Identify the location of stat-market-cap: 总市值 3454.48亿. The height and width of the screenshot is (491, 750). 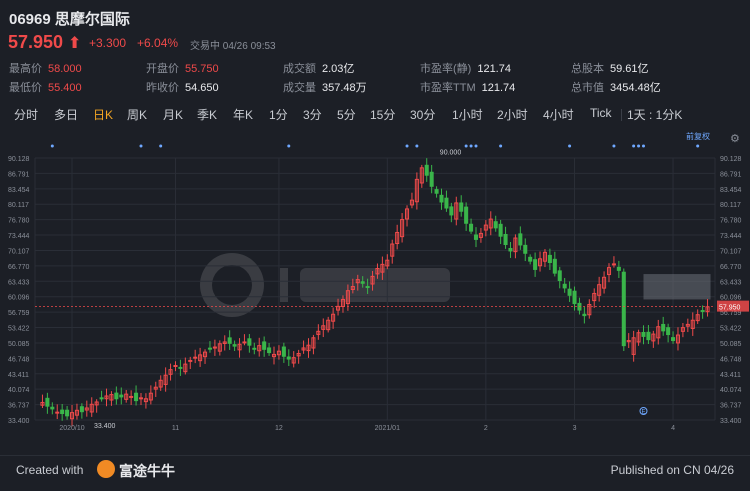
(616, 87).